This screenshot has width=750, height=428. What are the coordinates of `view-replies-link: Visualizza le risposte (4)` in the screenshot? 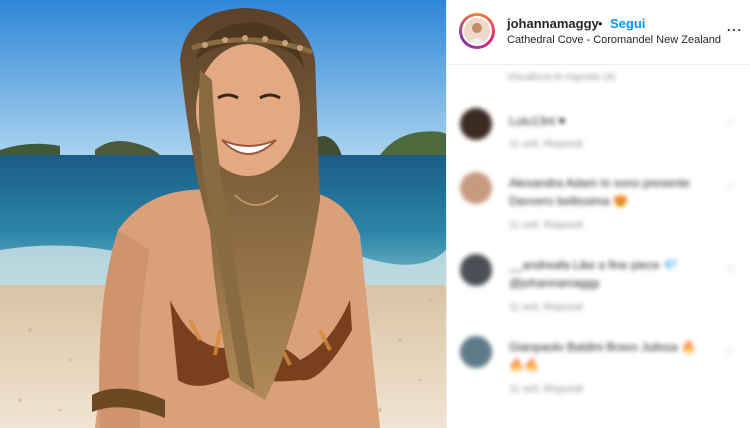 It's located at (561, 77).